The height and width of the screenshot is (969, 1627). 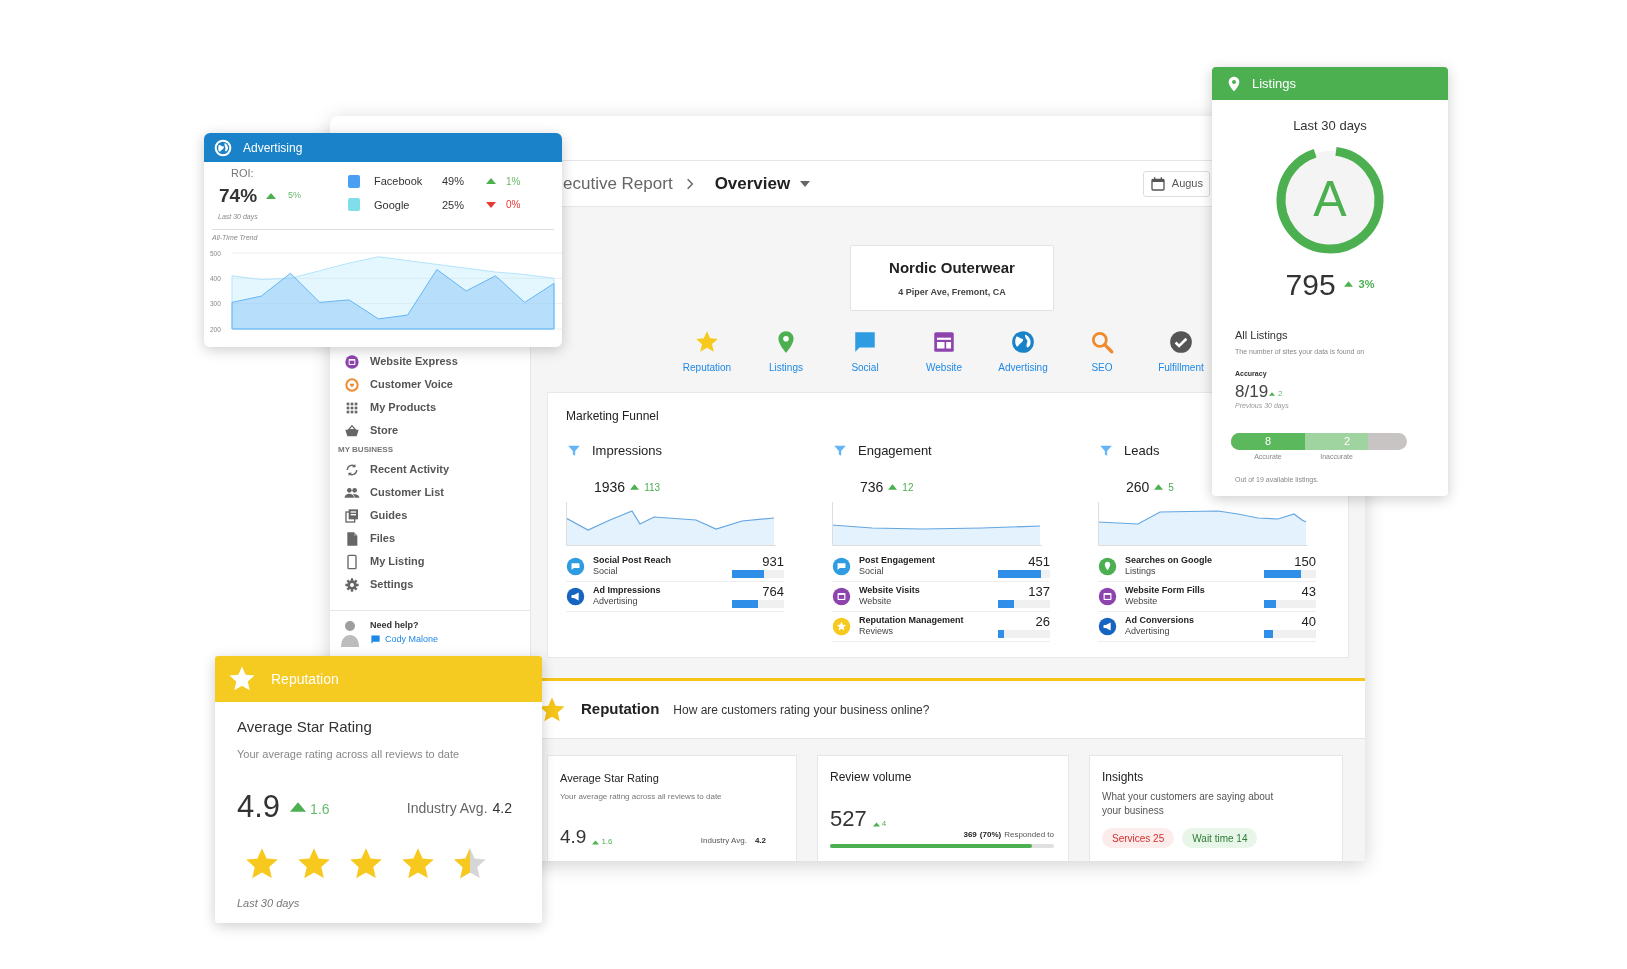 I want to click on responded-count: 369, so click(x=970, y=835).